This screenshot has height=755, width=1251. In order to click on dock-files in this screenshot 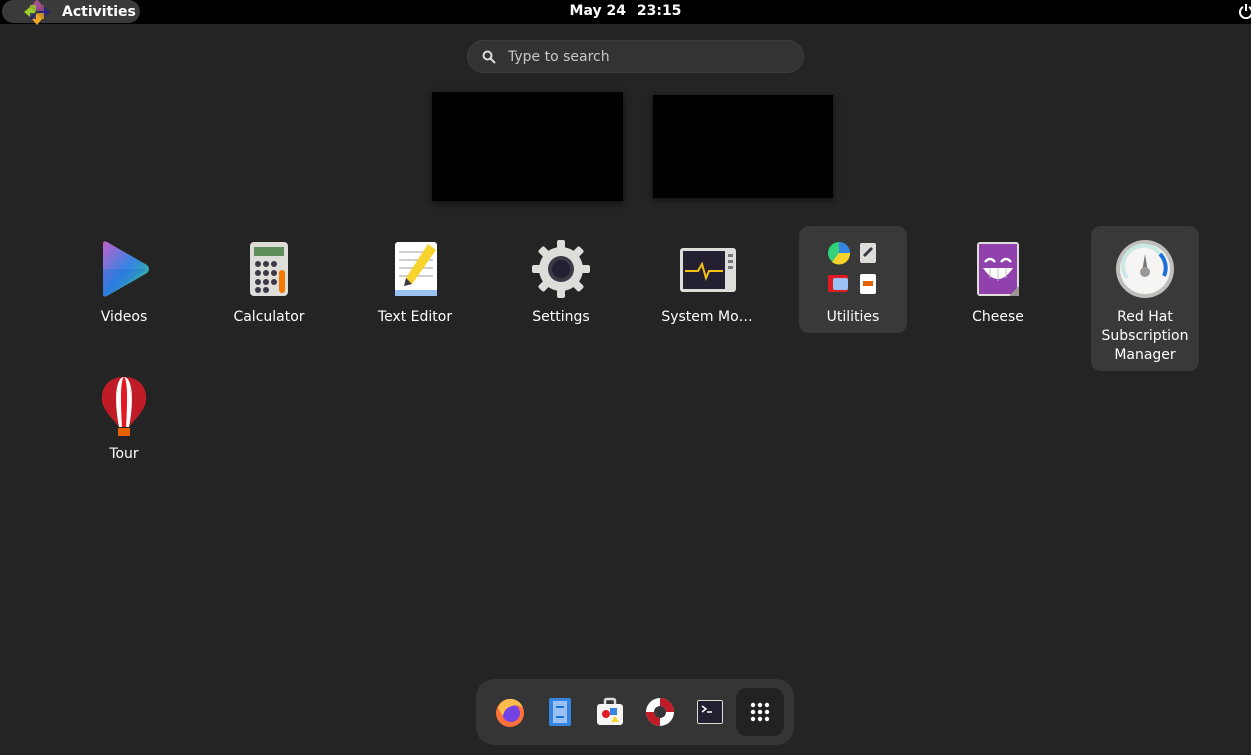, I will do `click(560, 712)`.